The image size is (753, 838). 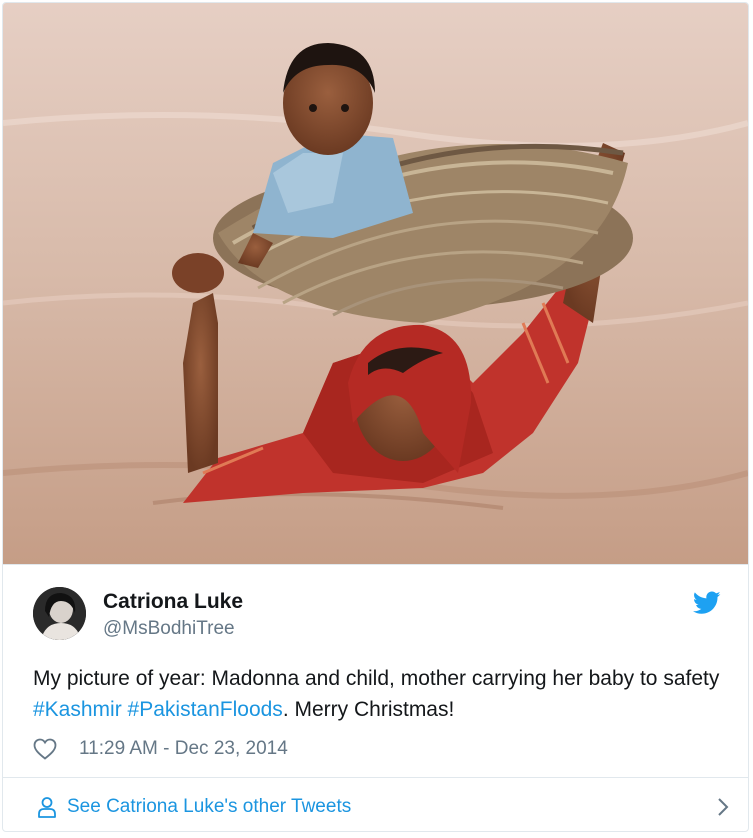 I want to click on author-names: Catriona Luke @MsBodhiTree, so click(x=173, y=615).